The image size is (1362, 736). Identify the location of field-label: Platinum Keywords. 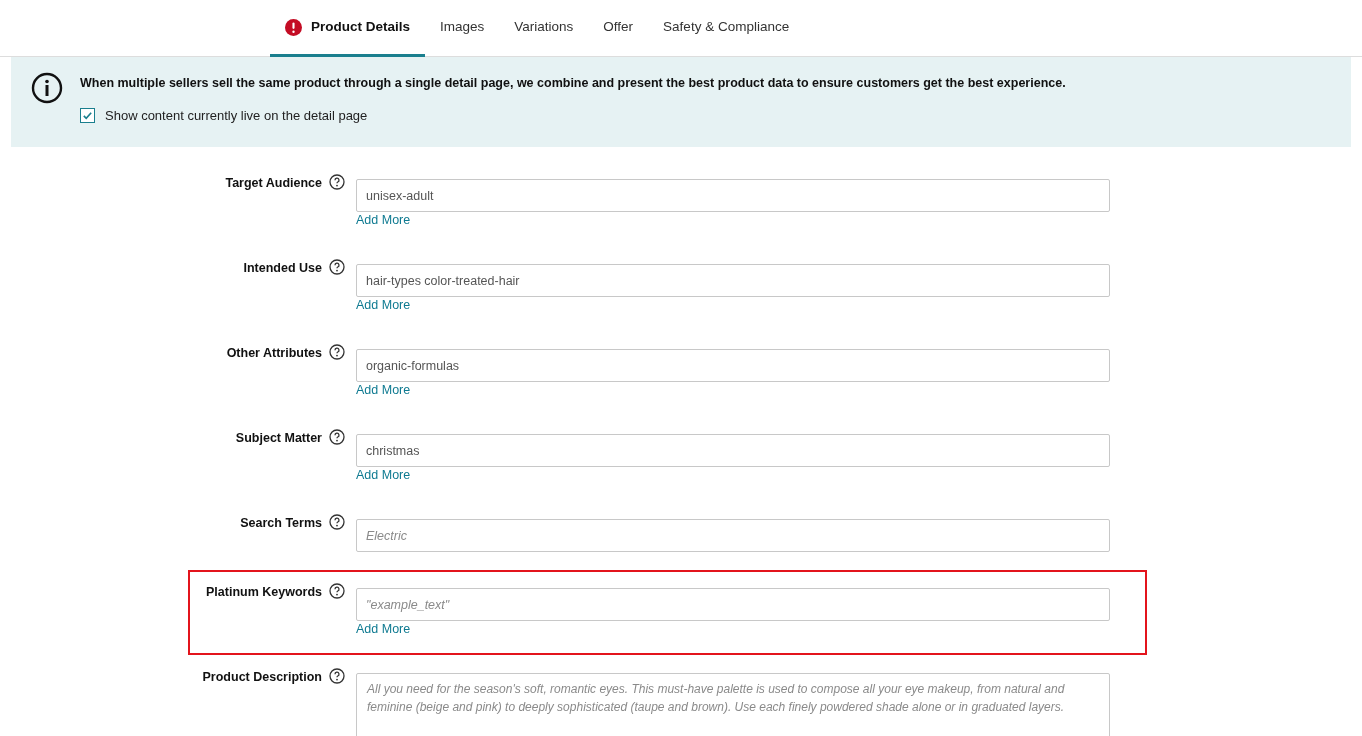
(263, 592).